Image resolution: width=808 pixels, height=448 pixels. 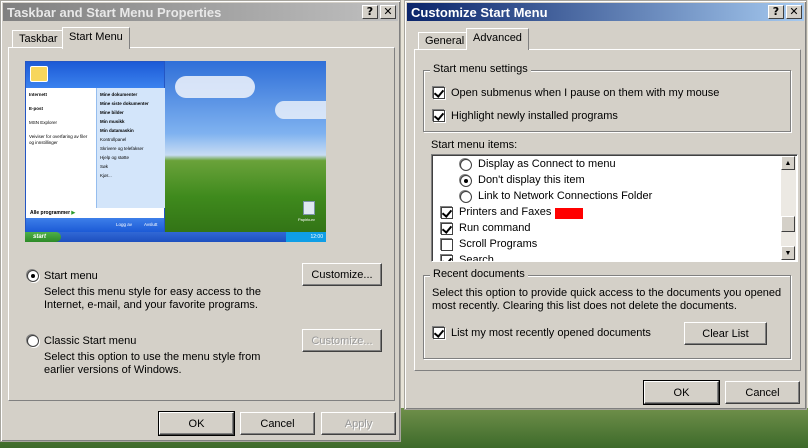 What do you see at coordinates (725, 333) in the screenshot?
I see `clear-list-button: Clear List` at bounding box center [725, 333].